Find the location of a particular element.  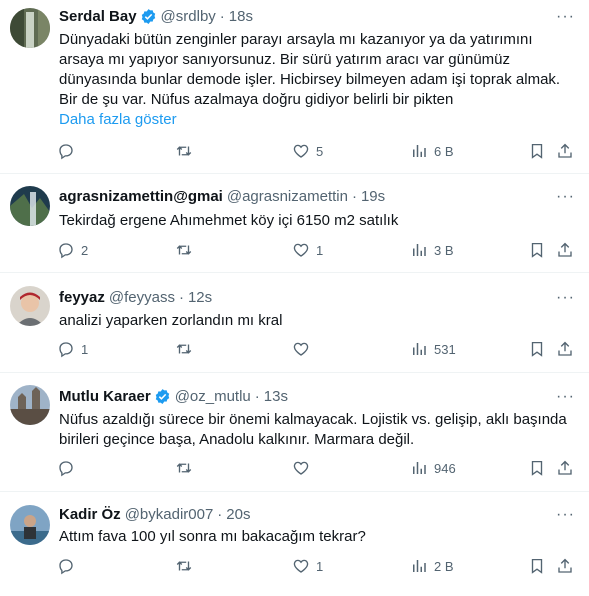

views-button: 531 is located at coordinates (433, 349).